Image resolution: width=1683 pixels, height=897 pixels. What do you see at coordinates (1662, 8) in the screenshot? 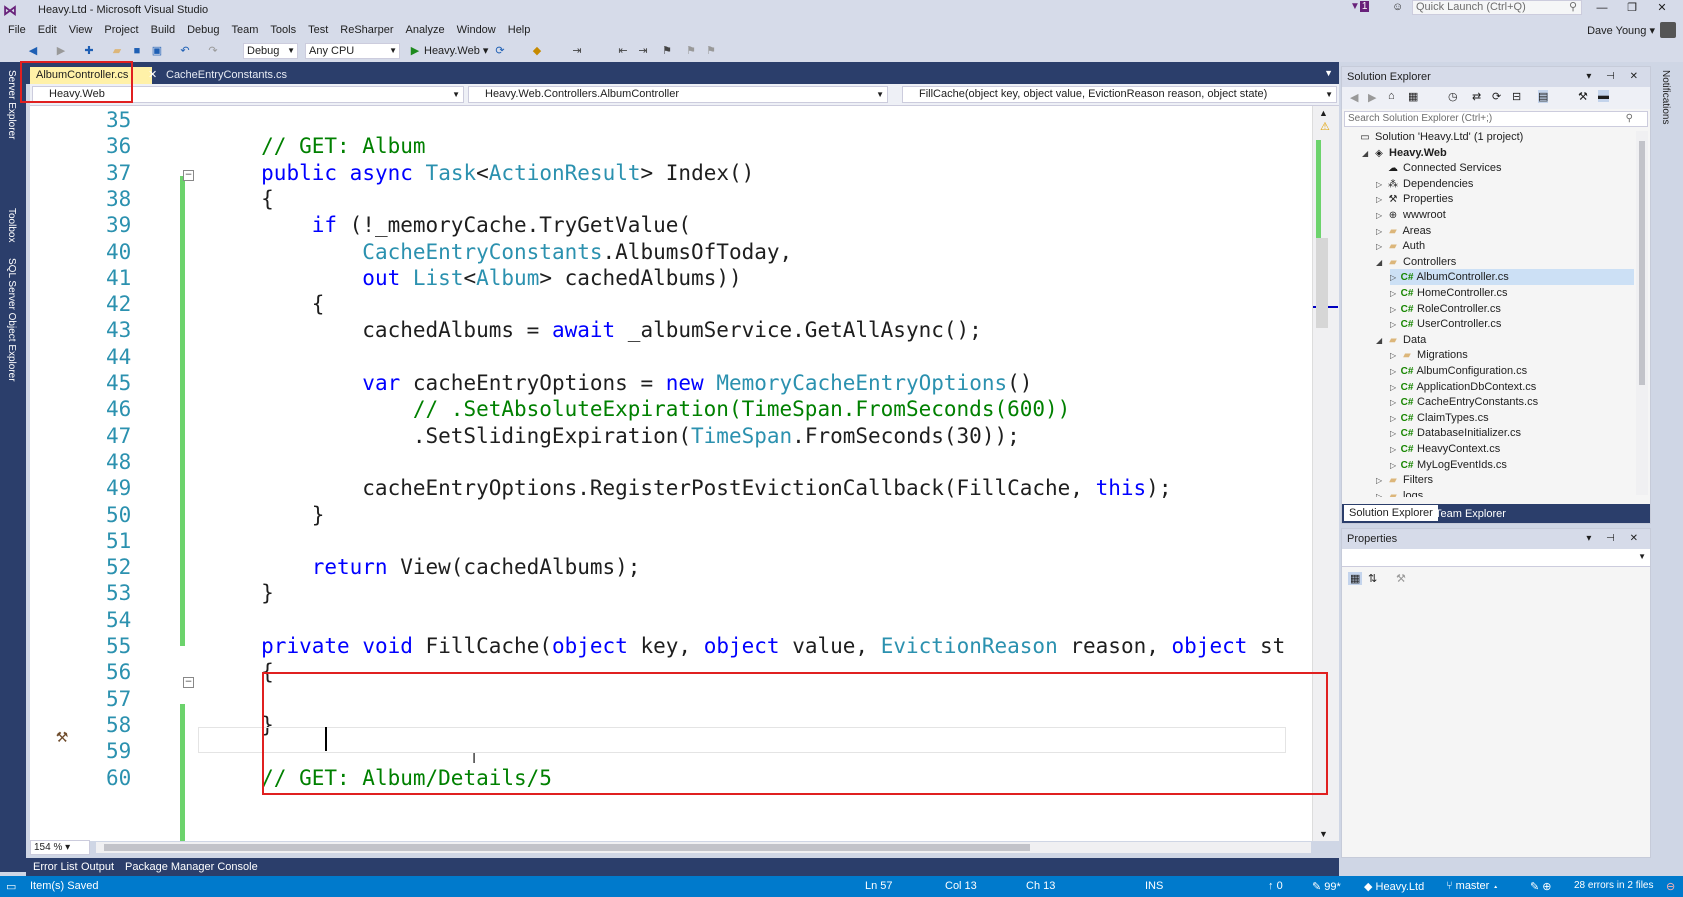
I see `close-window-button: ✕` at bounding box center [1662, 8].